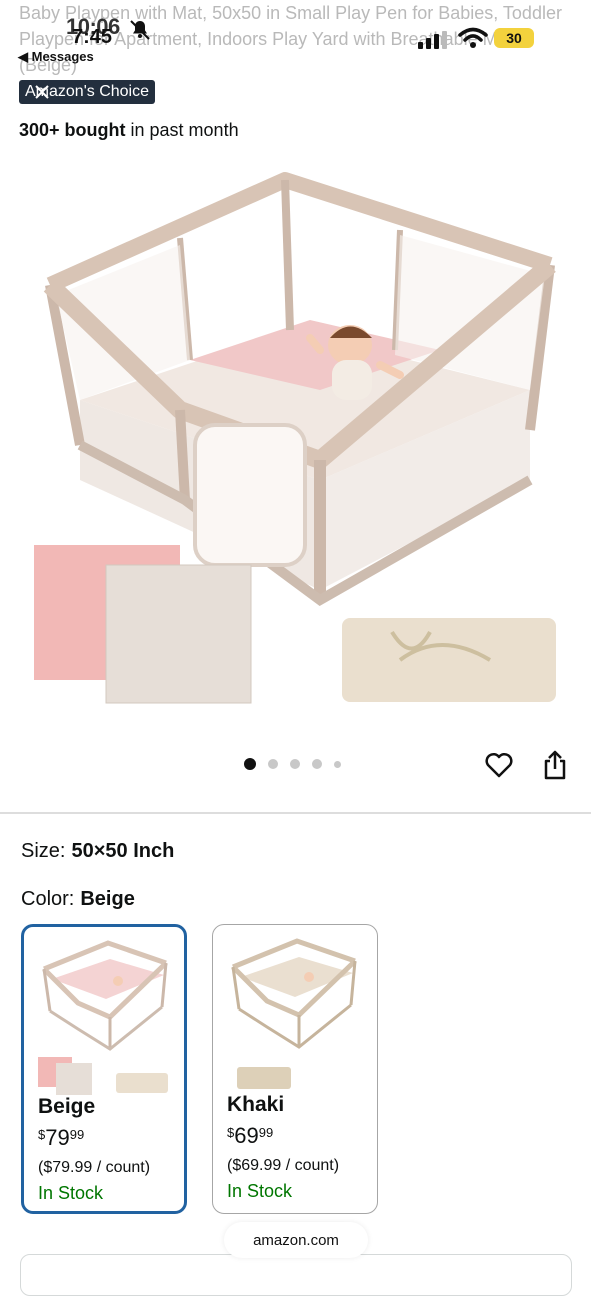 The width and height of the screenshot is (591, 1296). What do you see at coordinates (78, 899) in the screenshot?
I see `color-selector: Color: Beige` at bounding box center [78, 899].